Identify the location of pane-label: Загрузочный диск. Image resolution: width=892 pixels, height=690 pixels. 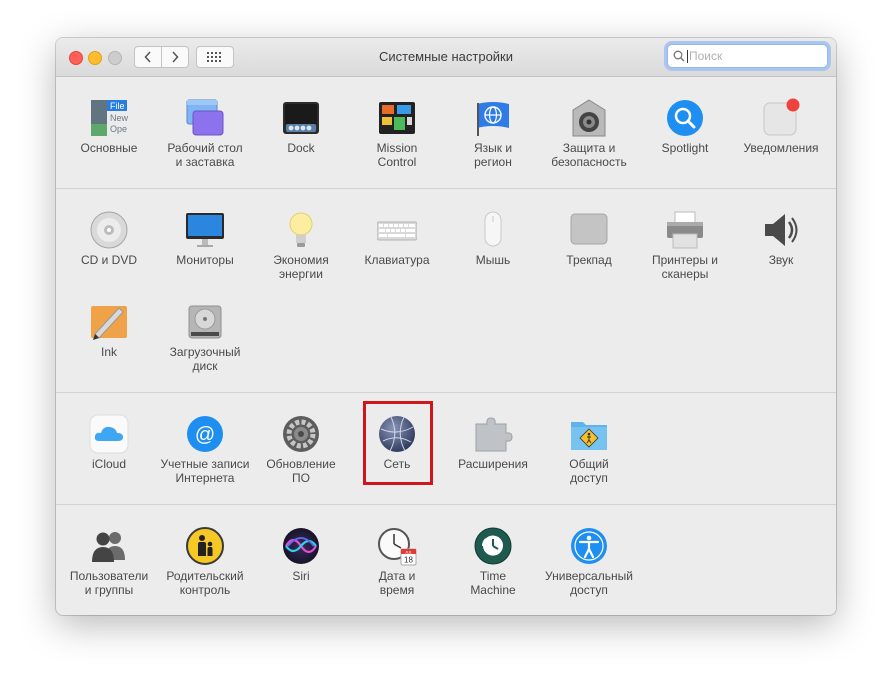
(205, 359).